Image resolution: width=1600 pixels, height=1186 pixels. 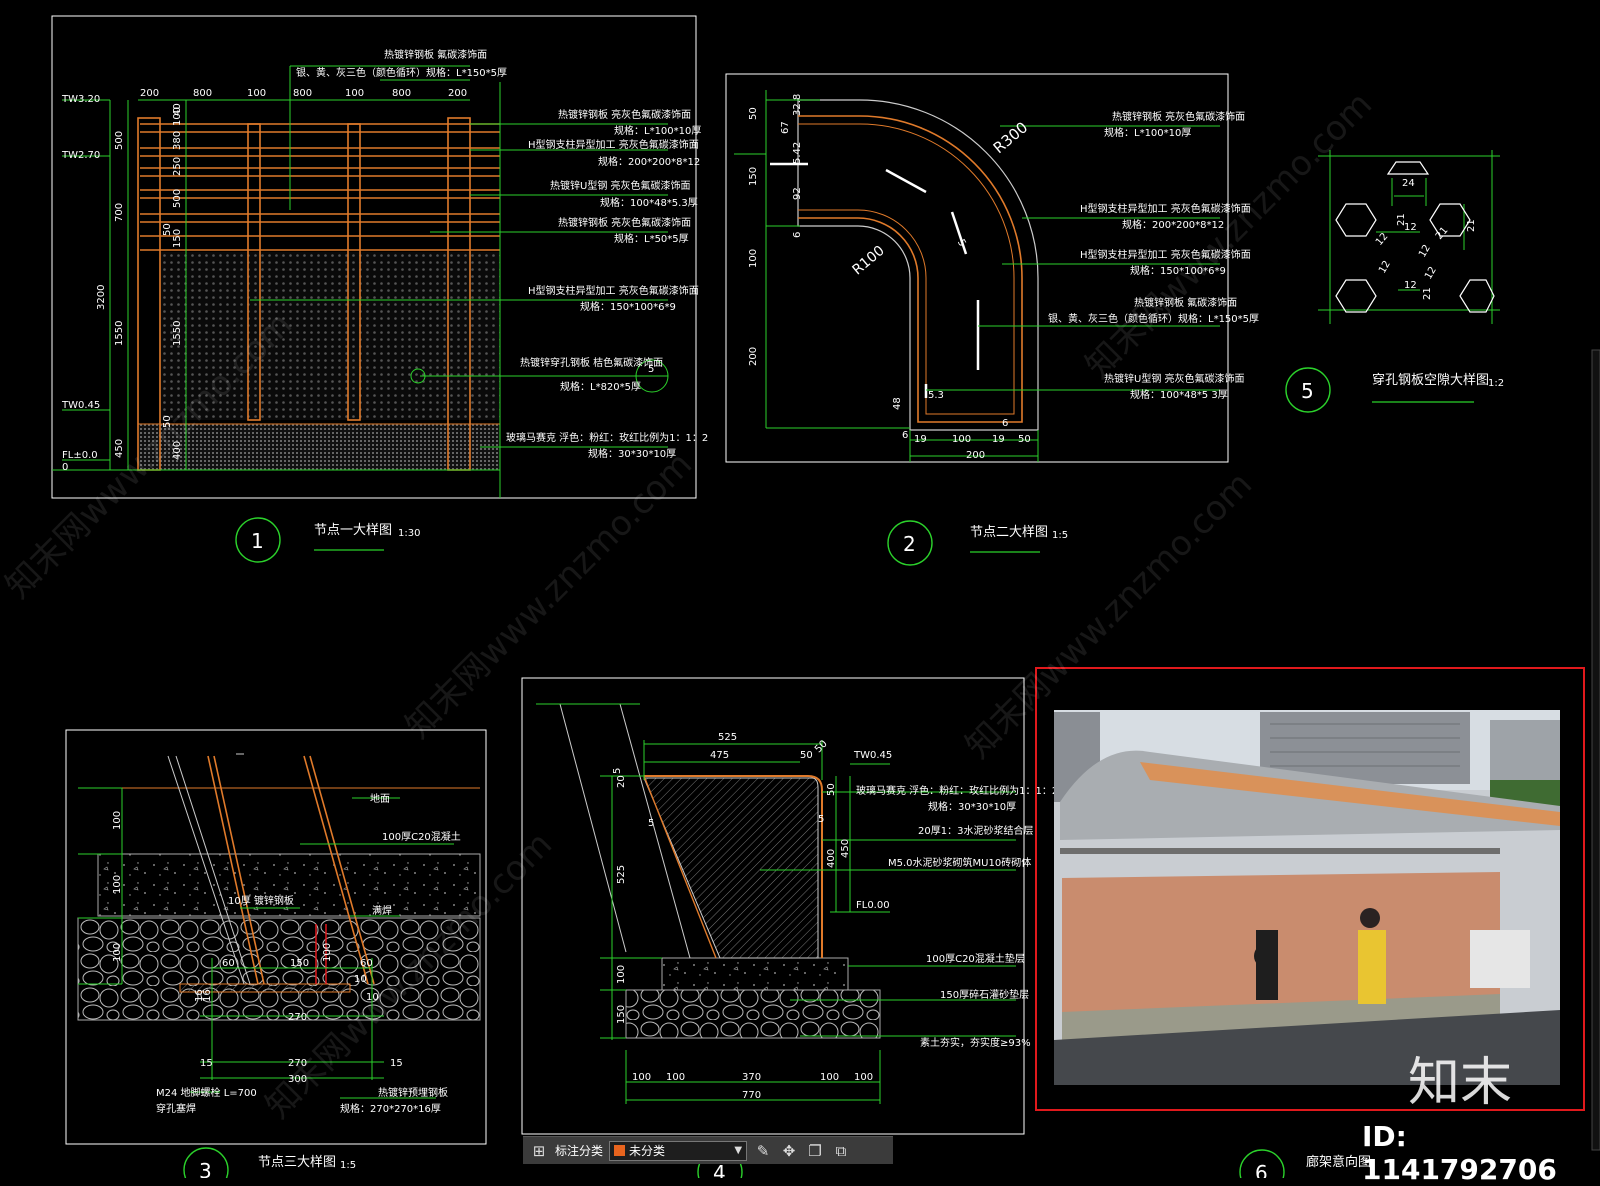 What do you see at coordinates (845, 848) in the screenshot?
I see `dim-label: 450` at bounding box center [845, 848].